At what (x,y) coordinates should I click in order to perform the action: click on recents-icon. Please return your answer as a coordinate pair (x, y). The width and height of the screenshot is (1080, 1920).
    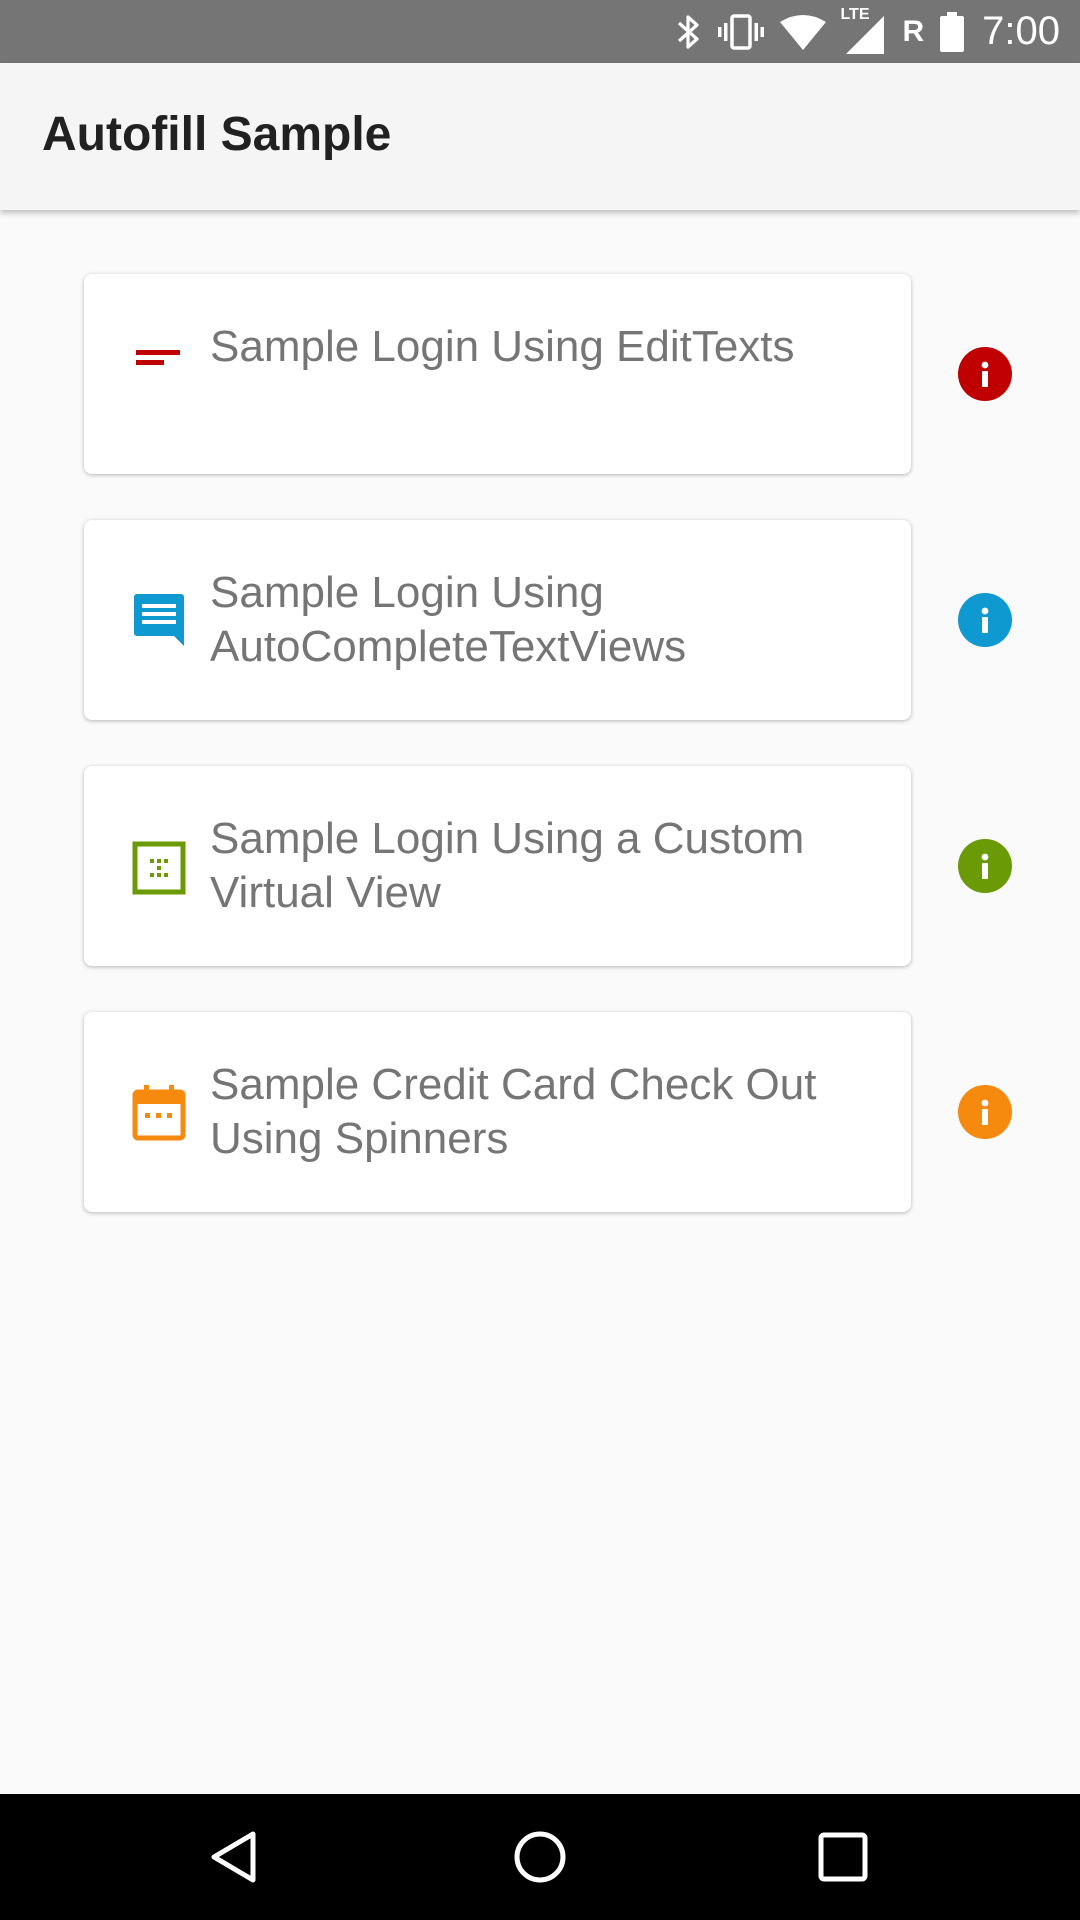
    Looking at the image, I should click on (843, 1857).